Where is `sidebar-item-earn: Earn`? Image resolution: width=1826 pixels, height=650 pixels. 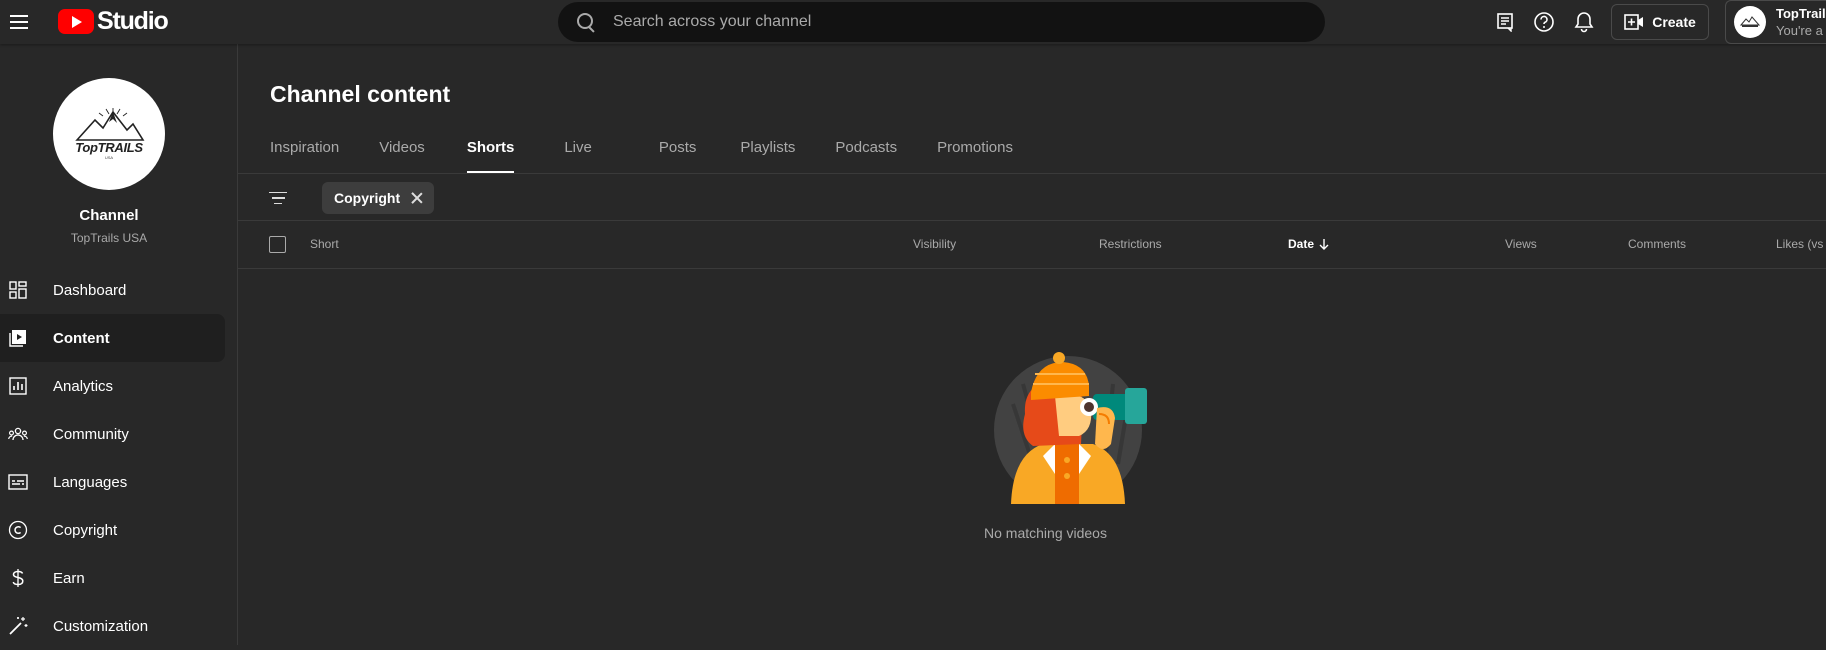 sidebar-item-earn: Earn is located at coordinates (112, 578).